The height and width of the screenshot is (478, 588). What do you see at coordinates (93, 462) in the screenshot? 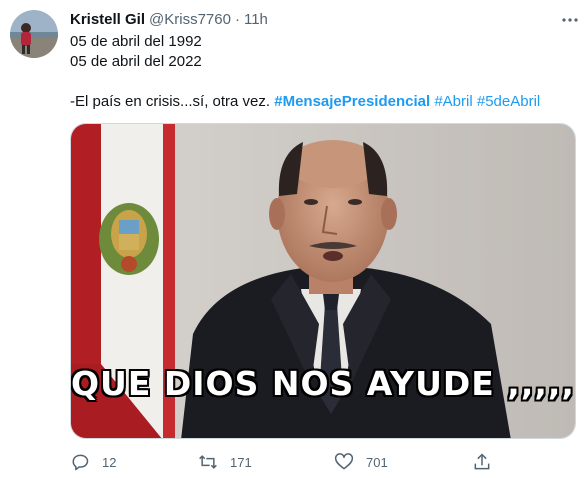
I see `reply-button: 12` at bounding box center [93, 462].